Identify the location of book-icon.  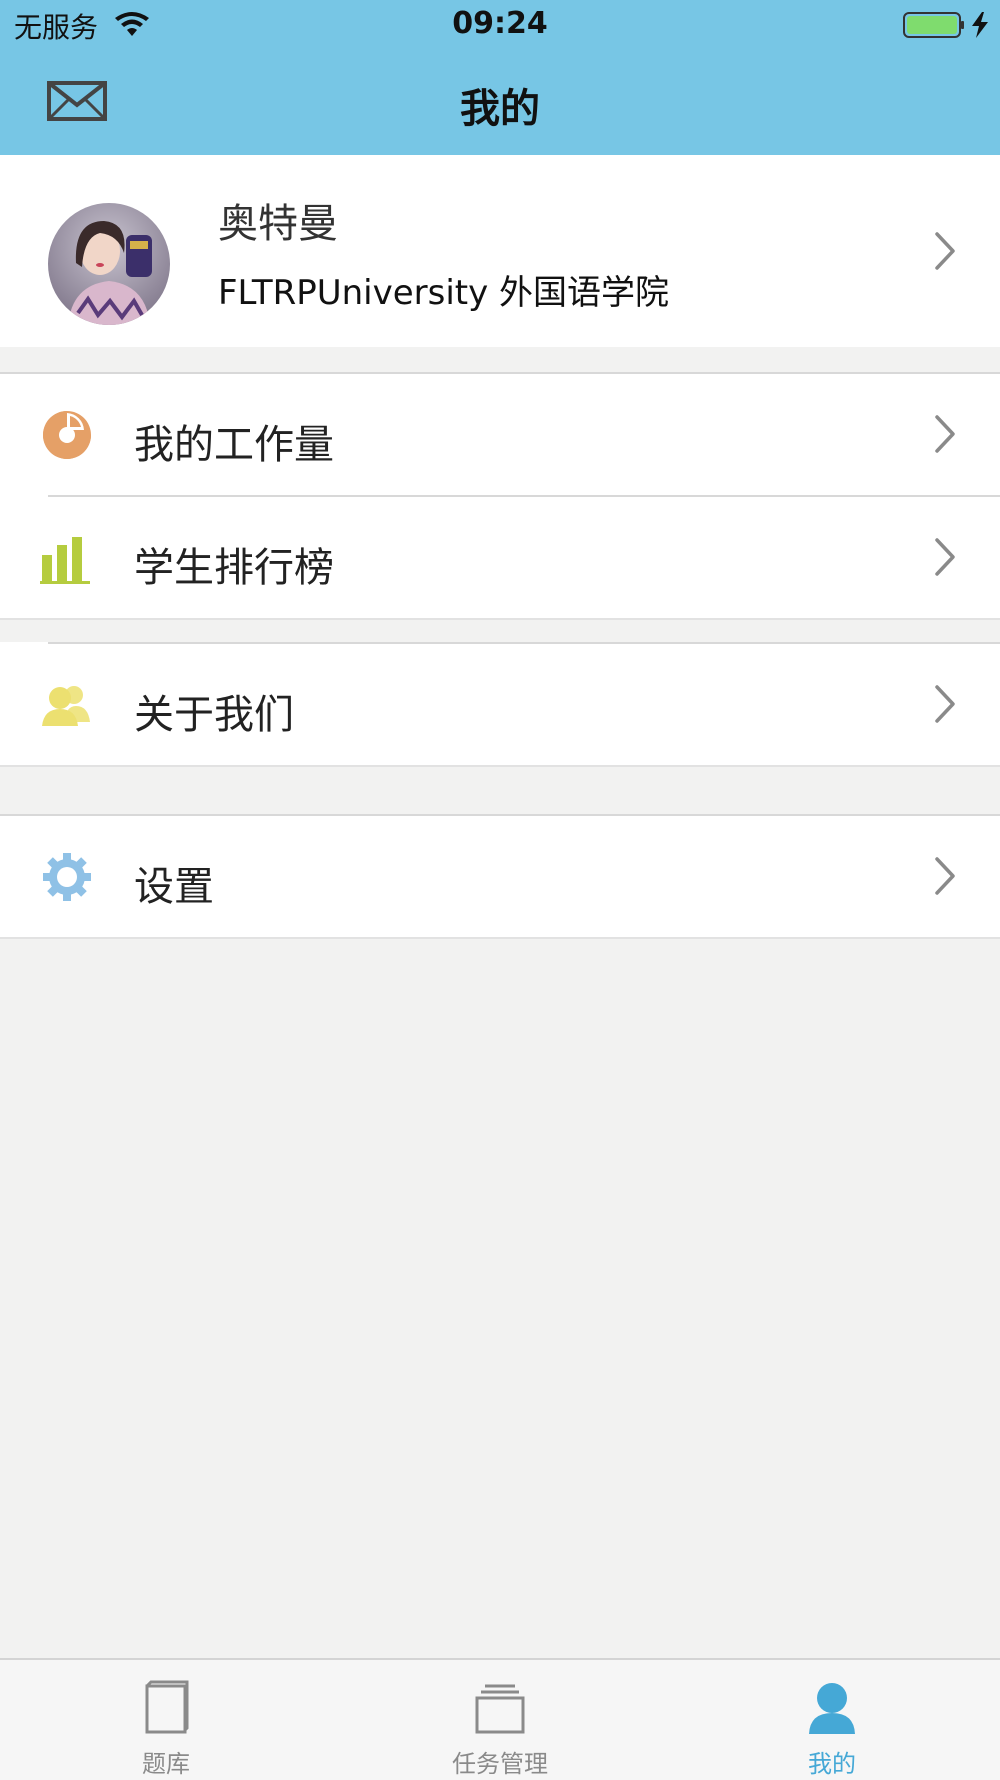
(167, 1707).